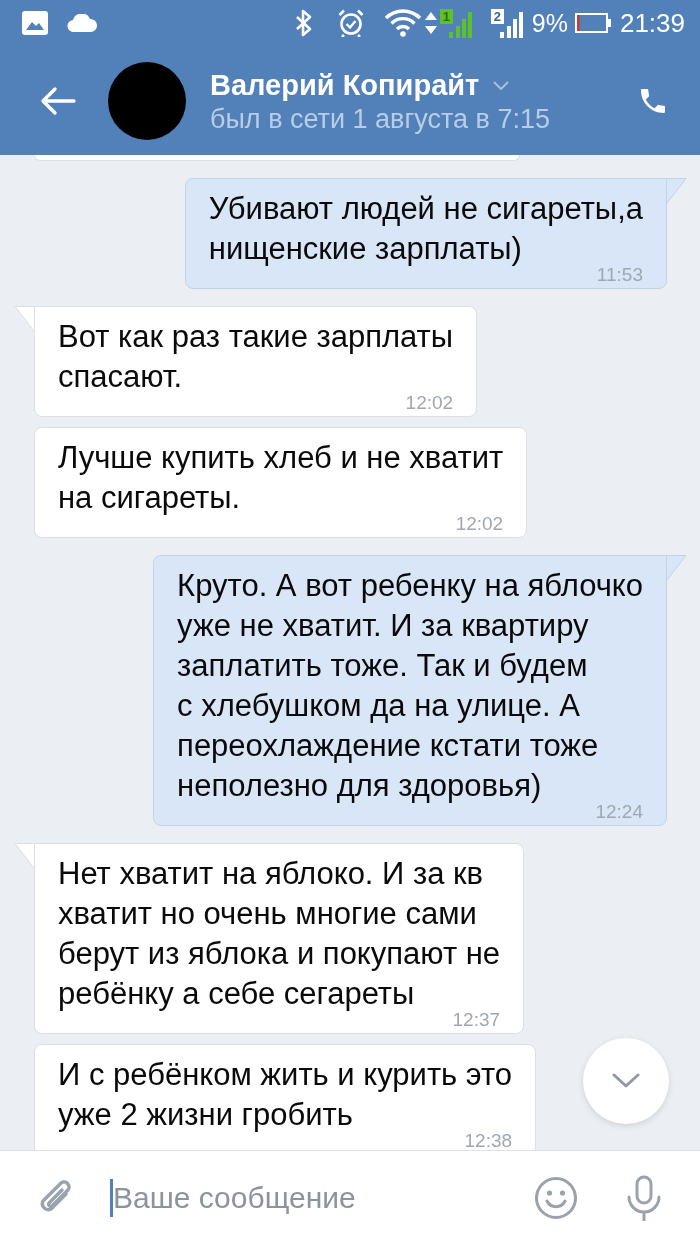 The image size is (700, 1244). I want to click on message-text: Убивают людей не сигареты,а нищенские зарплаты), so click(425, 229).